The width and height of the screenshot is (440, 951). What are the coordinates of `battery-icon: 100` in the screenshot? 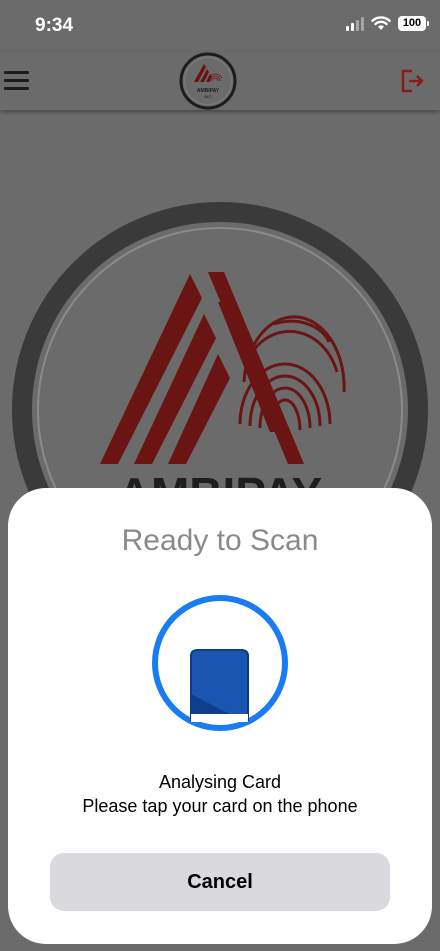 It's located at (413, 23).